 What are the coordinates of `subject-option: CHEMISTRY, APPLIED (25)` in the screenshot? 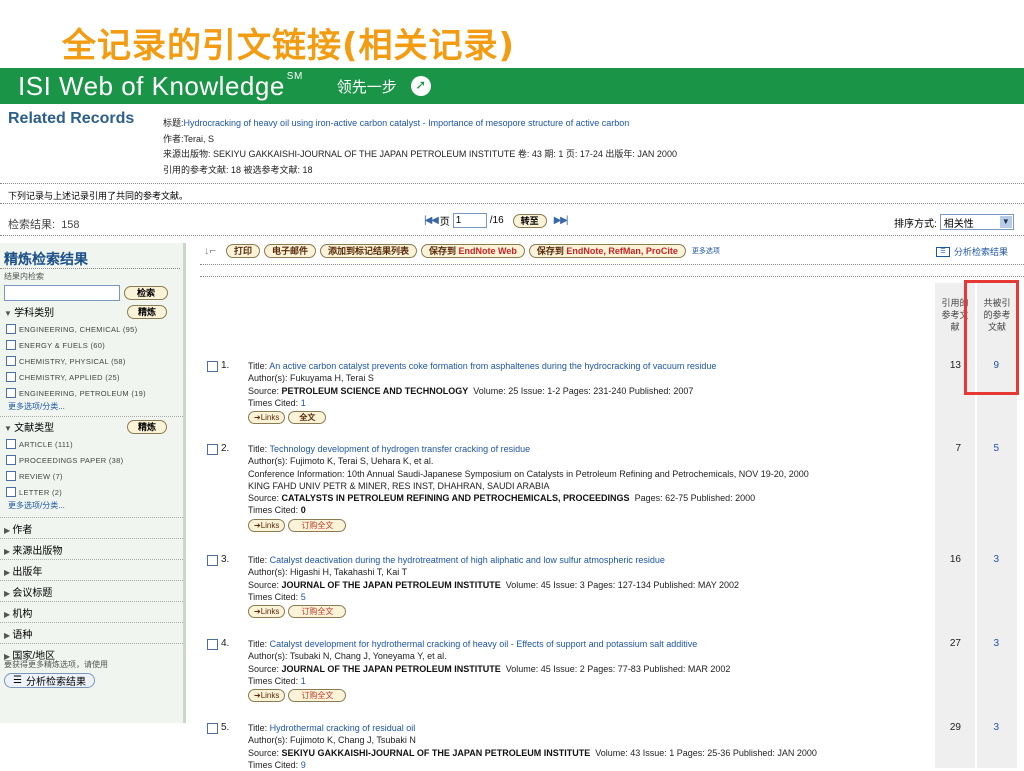 It's located at (91, 377).